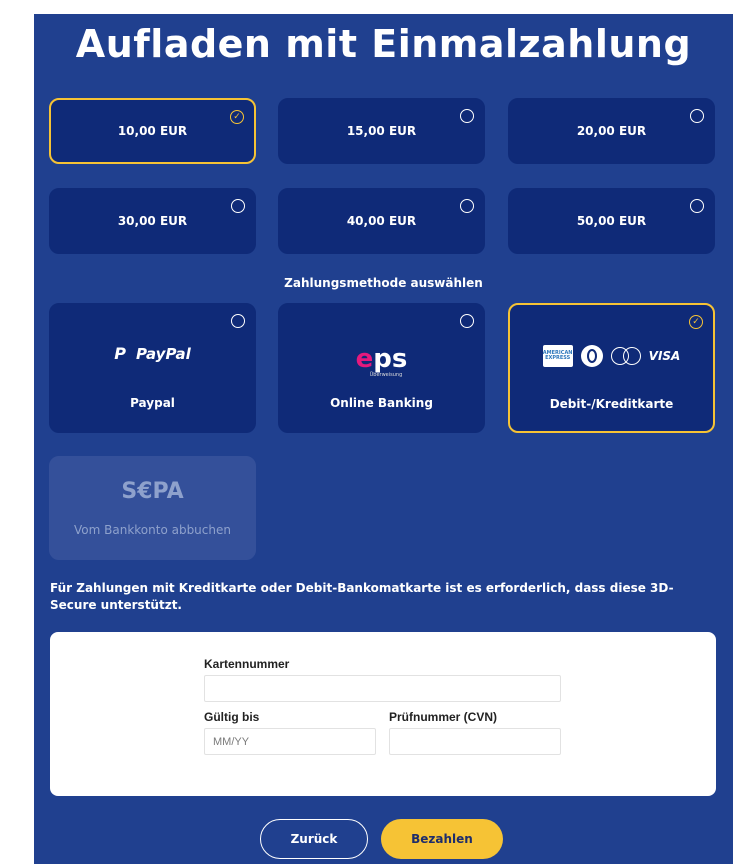 The height and width of the screenshot is (864, 742). I want to click on valid-until-input, so click(290, 741).